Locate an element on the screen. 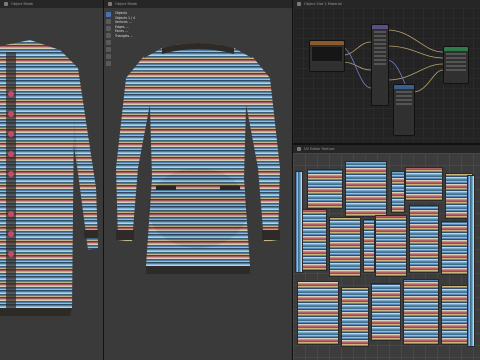  button-row is located at coordinates (11, 174).